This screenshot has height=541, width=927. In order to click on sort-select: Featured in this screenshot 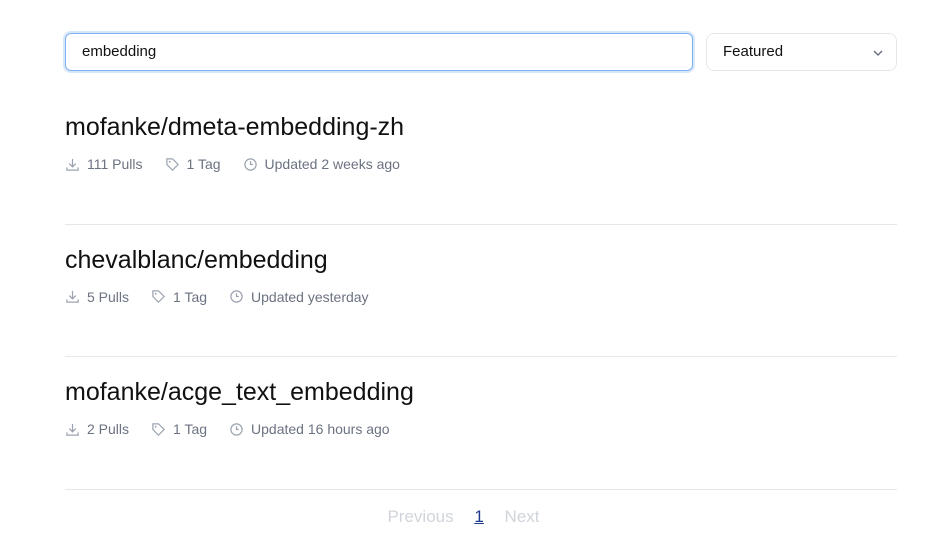, I will do `click(801, 52)`.